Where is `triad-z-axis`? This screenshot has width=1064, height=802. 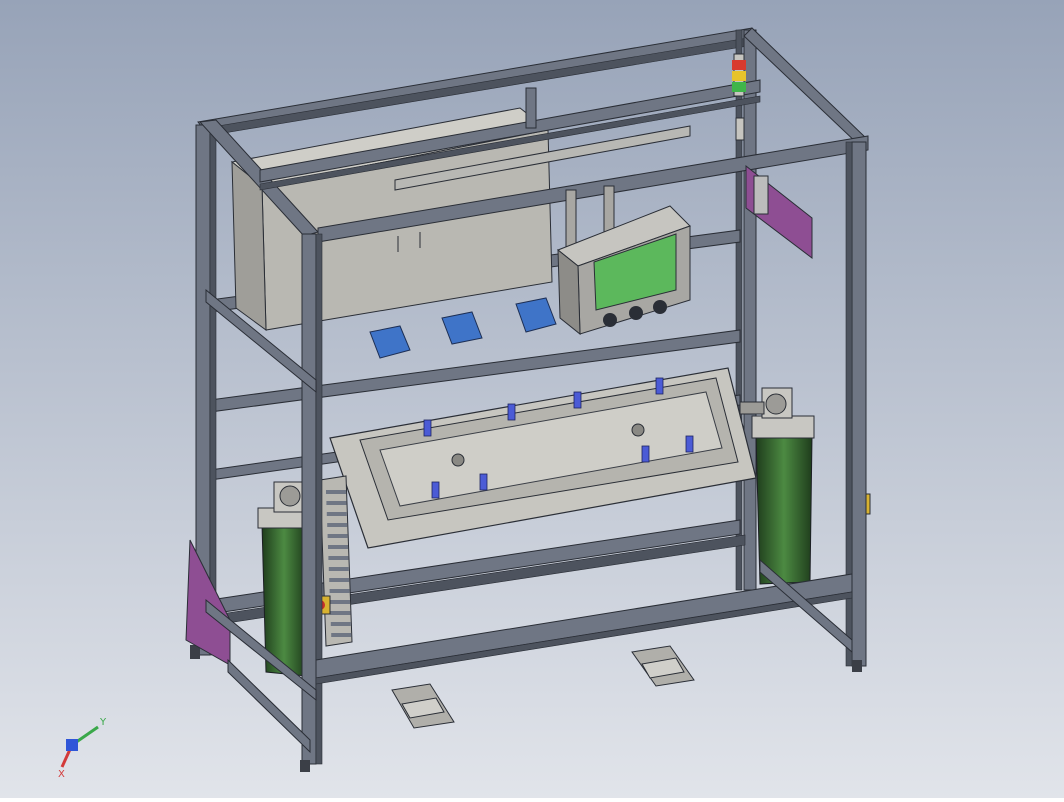 triad-z-axis is located at coordinates (72, 745).